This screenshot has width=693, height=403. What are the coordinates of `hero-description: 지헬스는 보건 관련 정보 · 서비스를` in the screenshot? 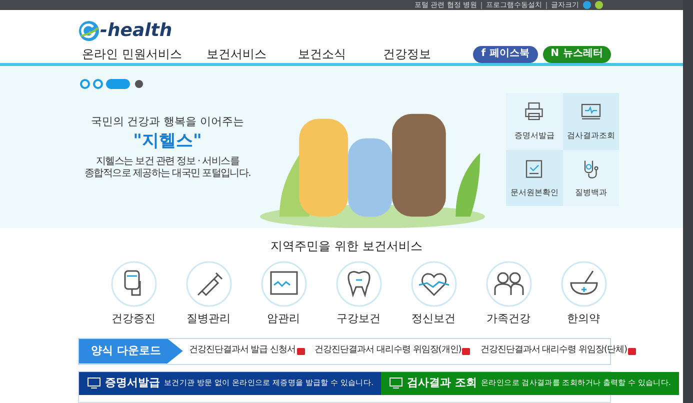 It's located at (167, 162).